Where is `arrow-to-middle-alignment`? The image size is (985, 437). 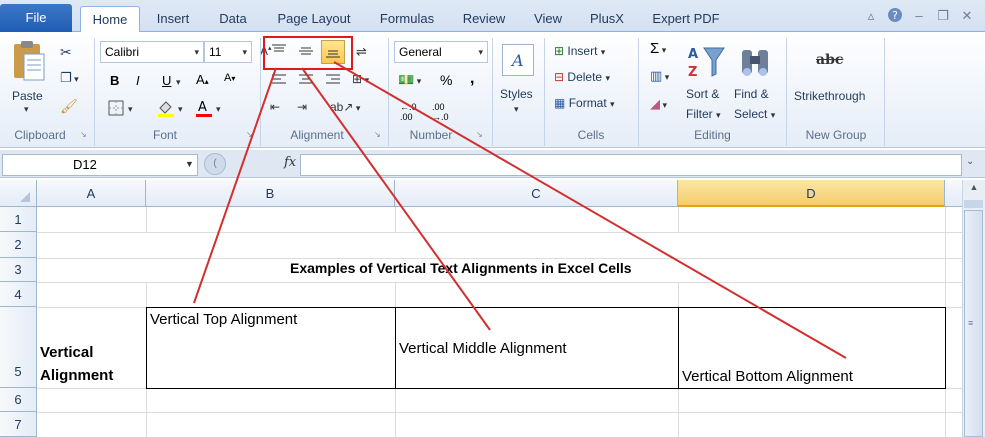
arrow-to-middle-alignment is located at coordinates (396, 199).